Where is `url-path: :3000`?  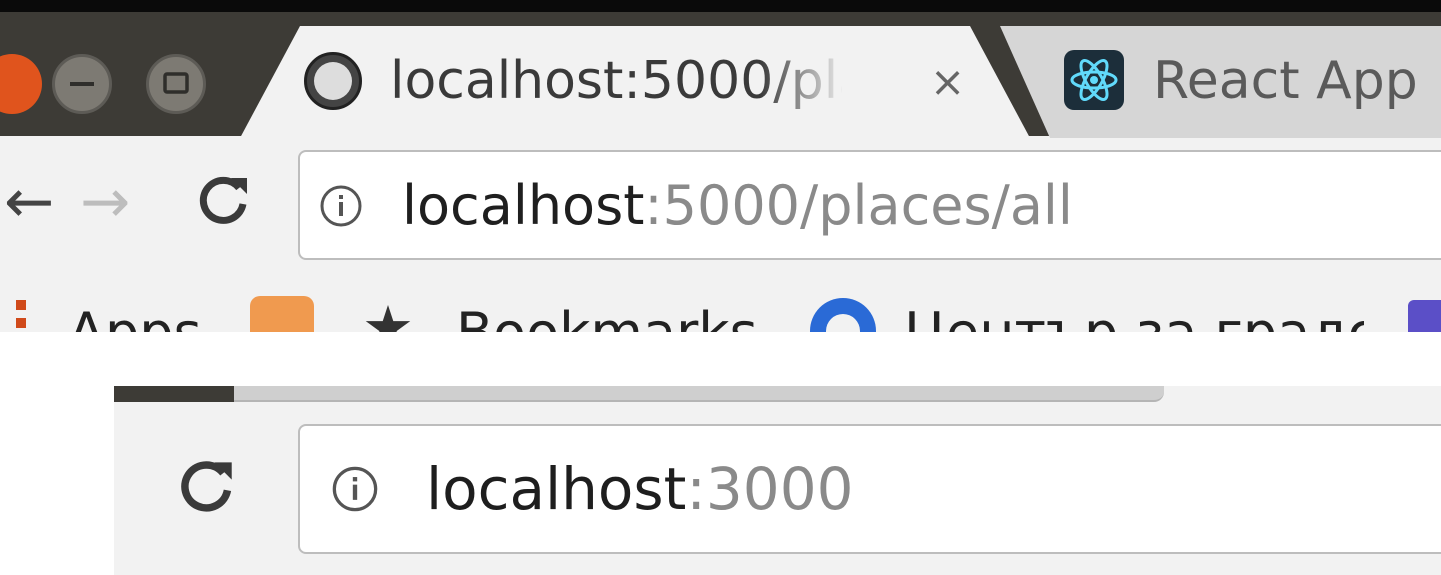 url-path: :3000 is located at coordinates (770, 489).